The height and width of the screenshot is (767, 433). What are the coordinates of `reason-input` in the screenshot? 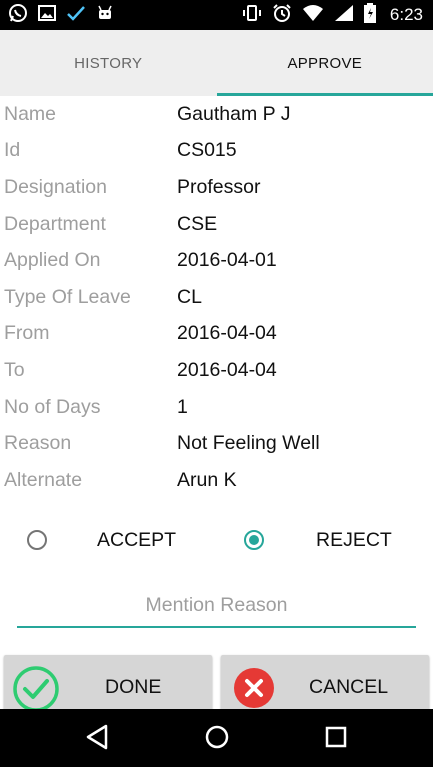 It's located at (216, 605).